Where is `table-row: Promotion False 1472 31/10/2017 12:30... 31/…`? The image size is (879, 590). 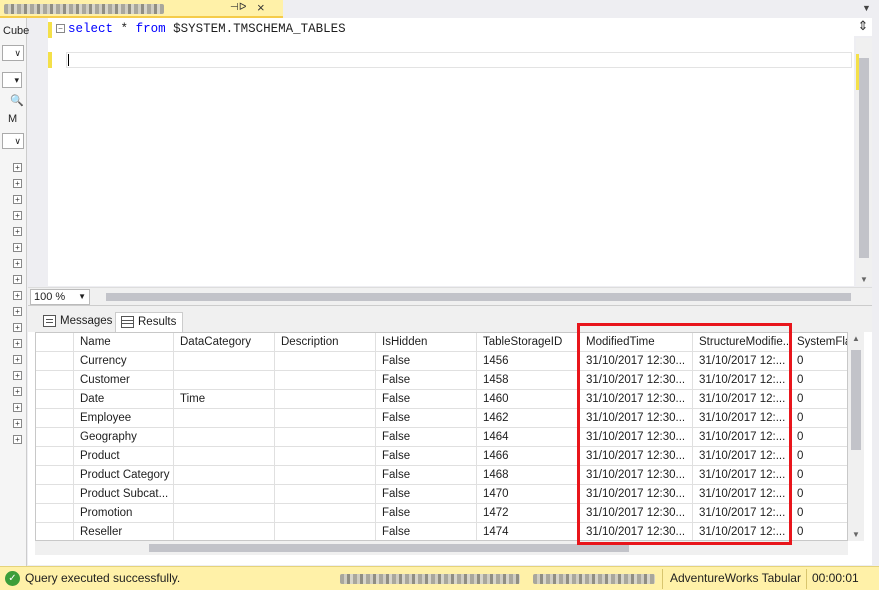 table-row: Promotion False 1472 31/10/2017 12:30... 31/… is located at coordinates (441, 513).